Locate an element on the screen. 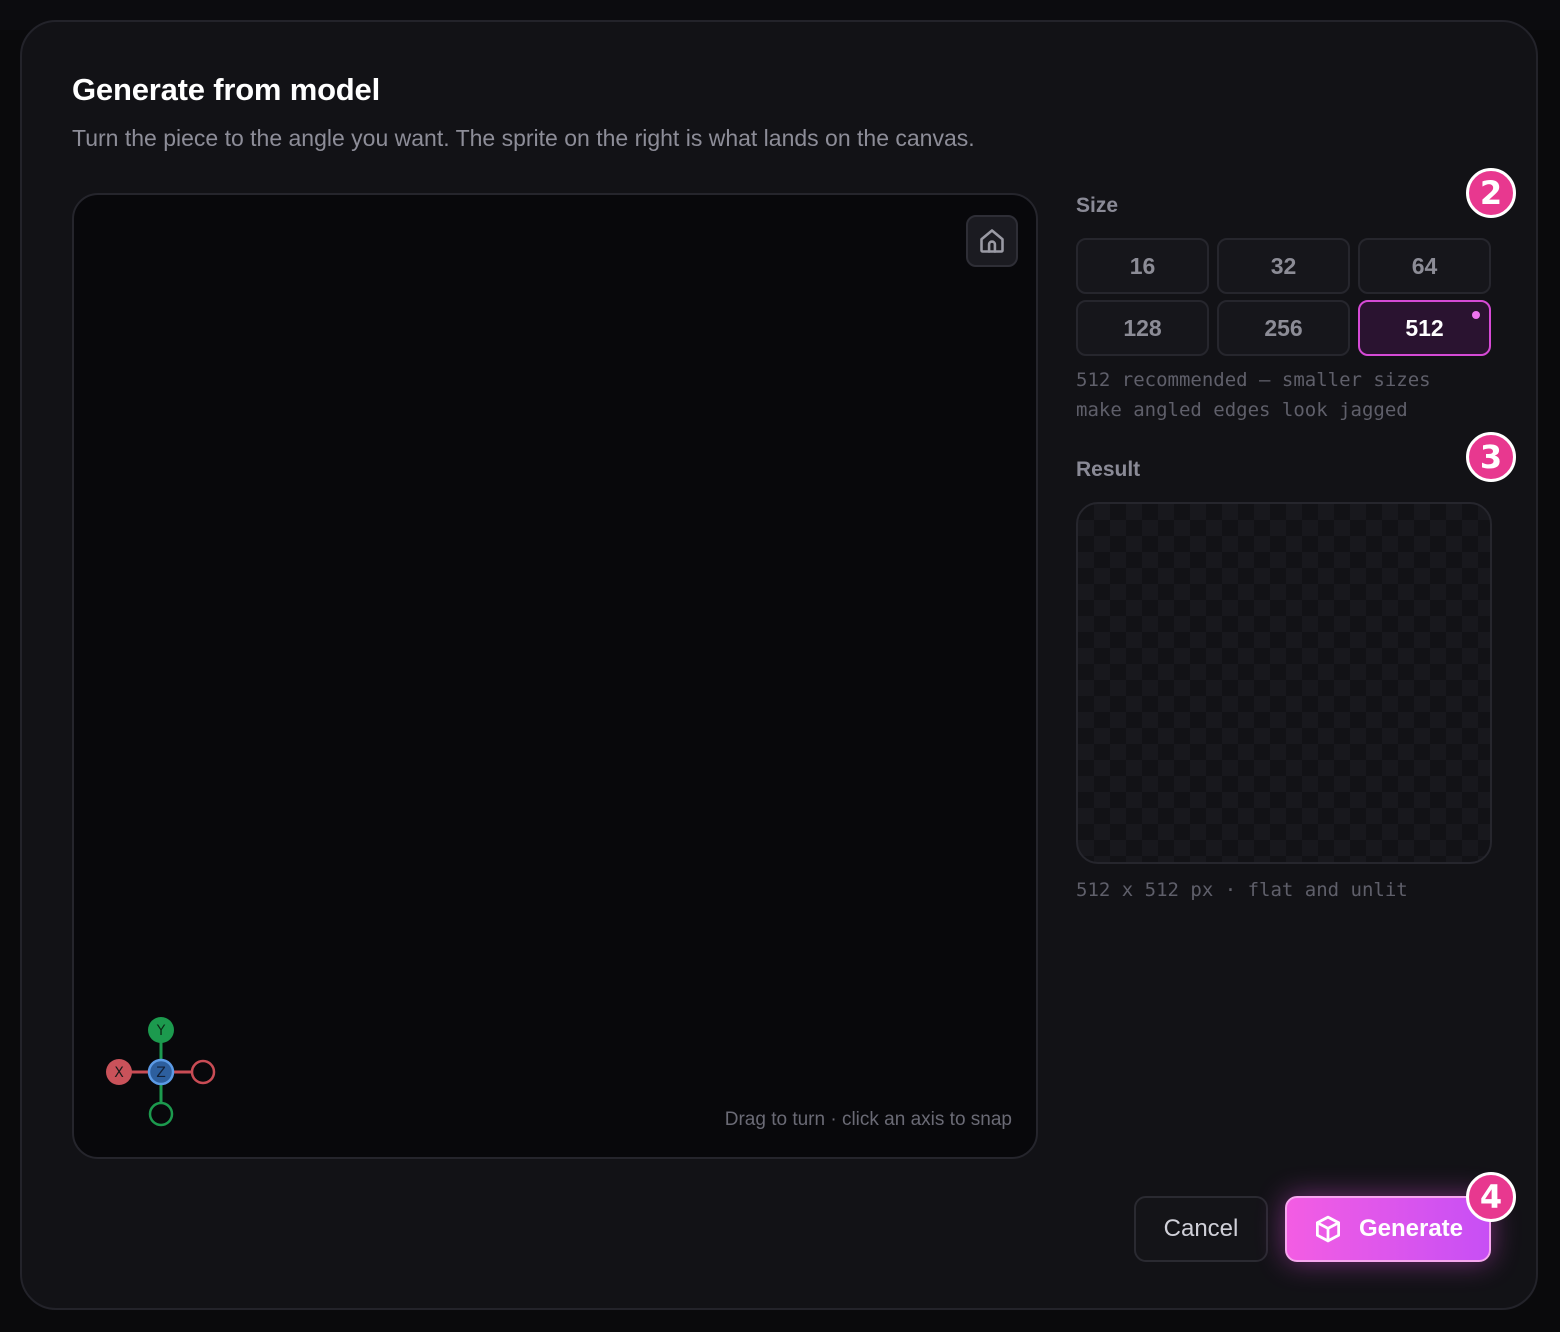 The height and width of the screenshot is (1332, 1560). cube-icon is located at coordinates (1327, 1229).